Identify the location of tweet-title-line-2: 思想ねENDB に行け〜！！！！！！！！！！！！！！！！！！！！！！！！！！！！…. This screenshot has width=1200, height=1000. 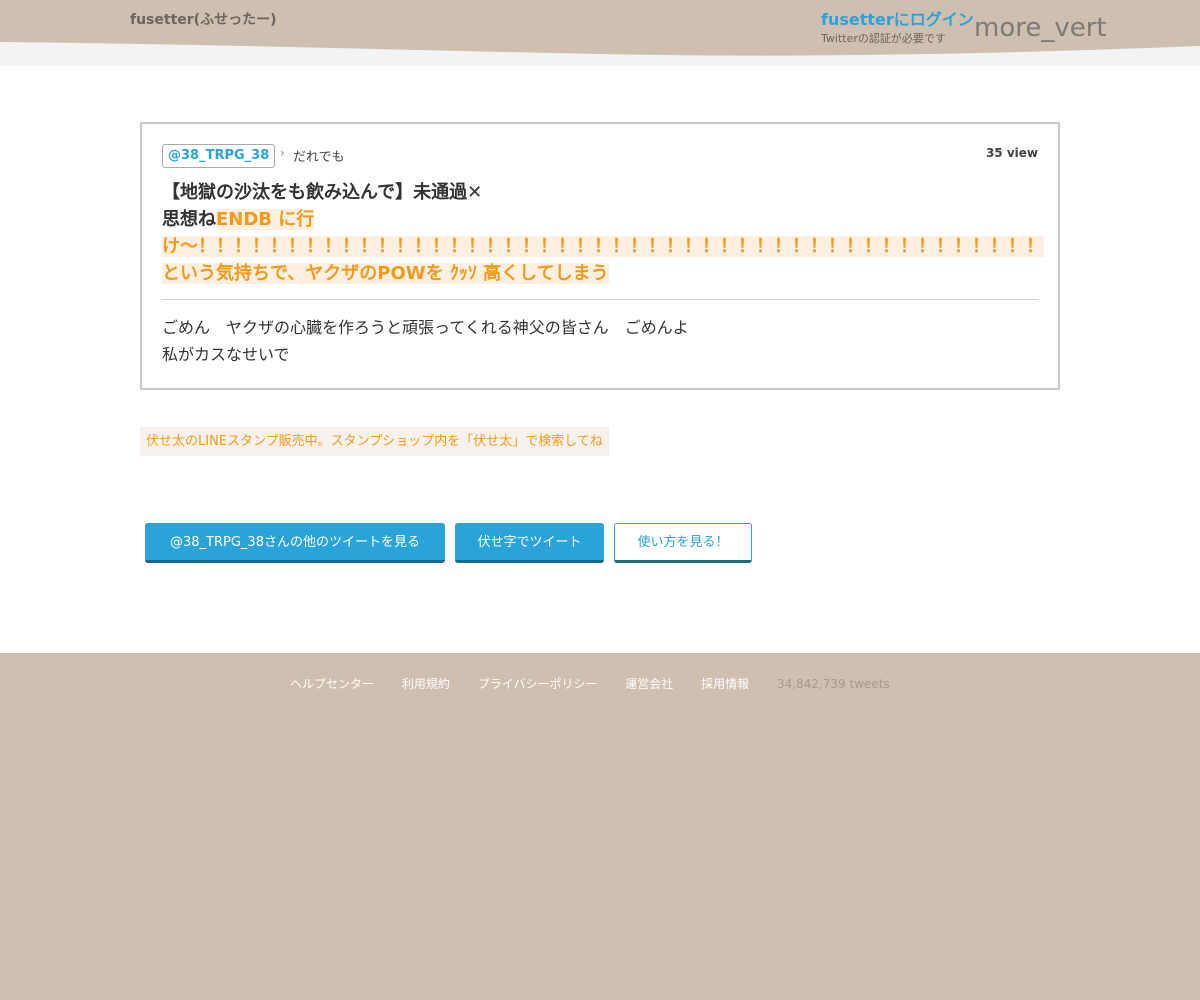
(603, 246).